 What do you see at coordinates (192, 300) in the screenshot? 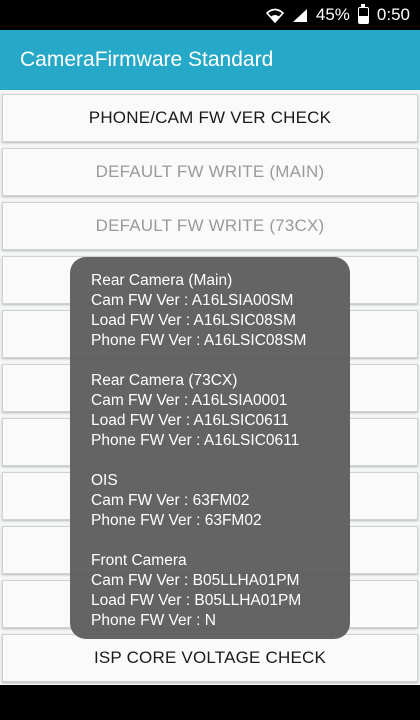
I see `info-line: Cam FW Ver : A16LSIA00SM` at bounding box center [192, 300].